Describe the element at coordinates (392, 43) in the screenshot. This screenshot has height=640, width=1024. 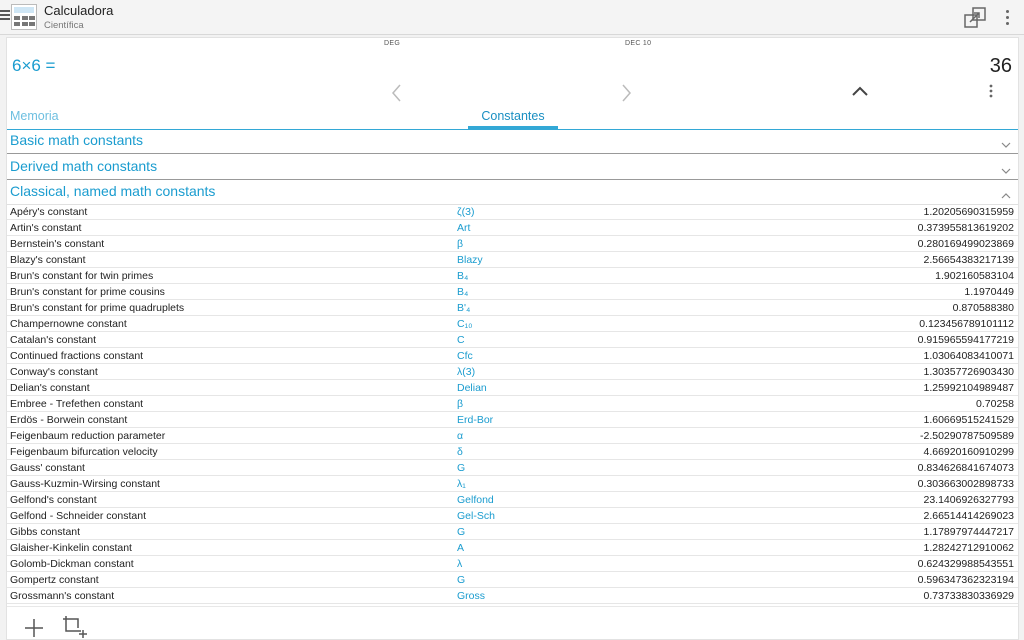
I see `angle-mode: DEG` at that location.